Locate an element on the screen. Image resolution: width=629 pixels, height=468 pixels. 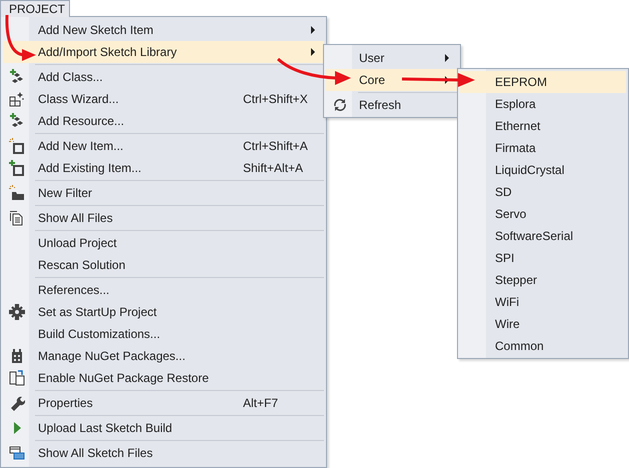
menu-item: User is located at coordinates (392, 58).